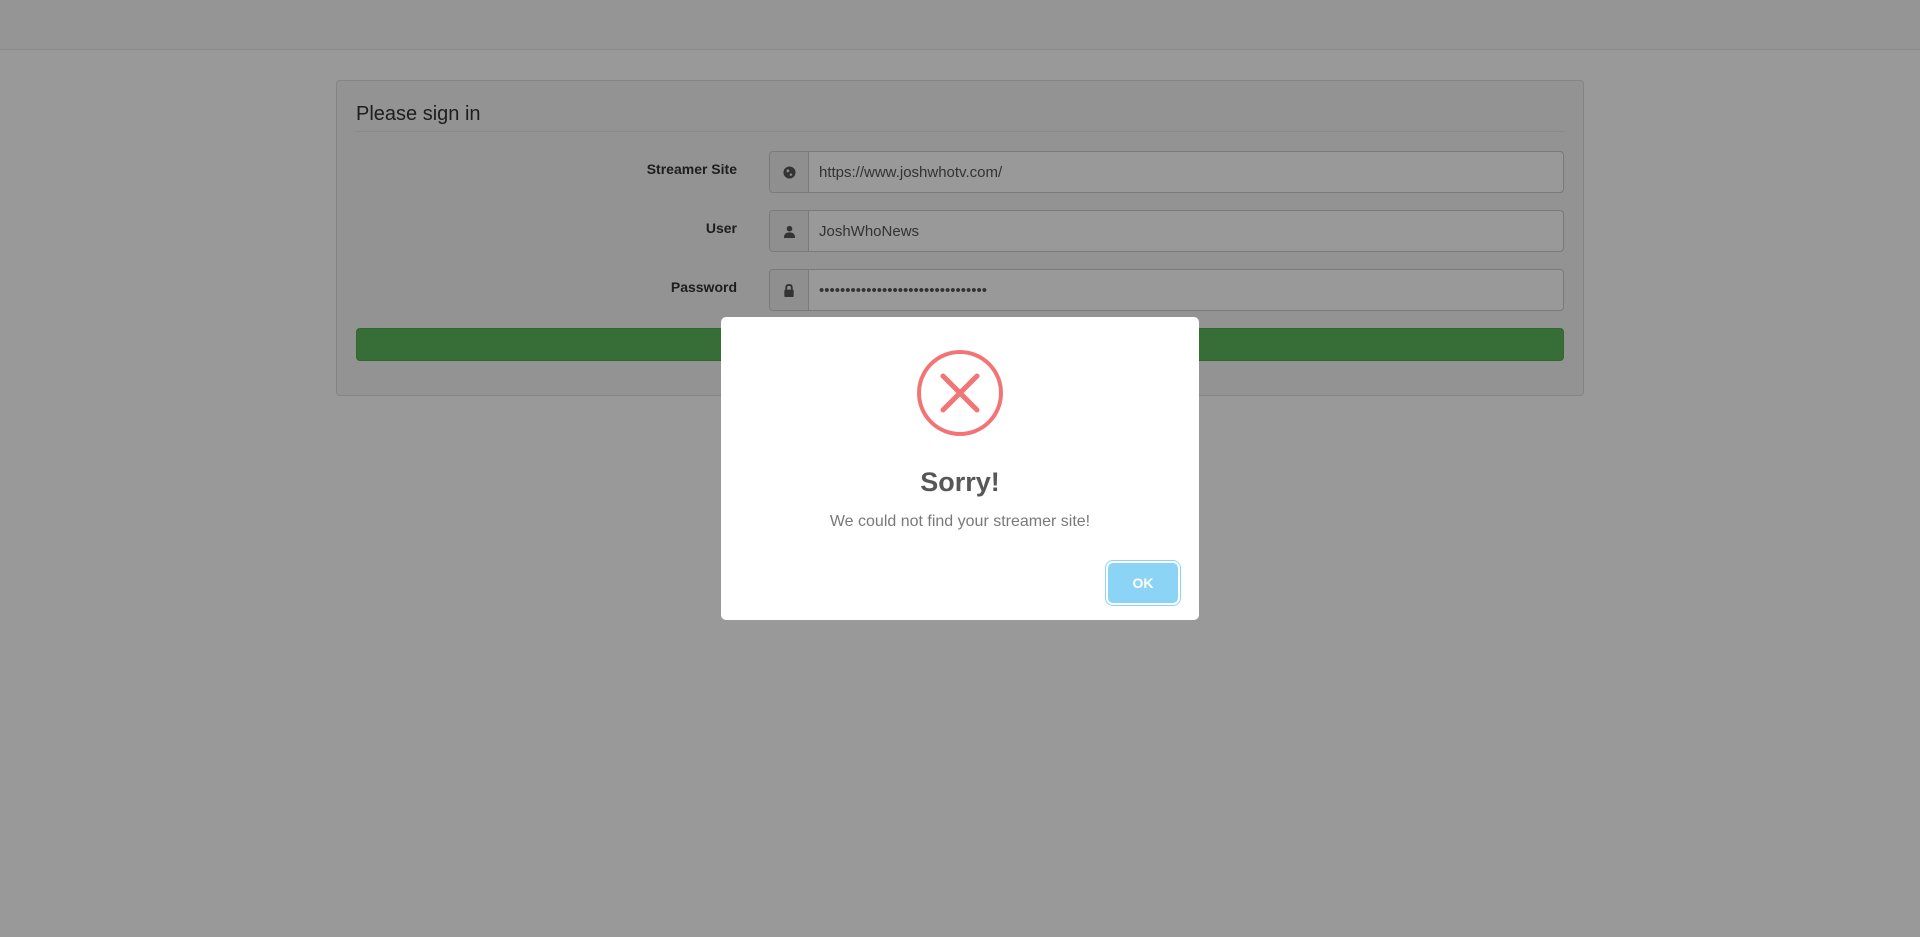  What do you see at coordinates (1143, 583) in the screenshot?
I see `ok-button: OK` at bounding box center [1143, 583].